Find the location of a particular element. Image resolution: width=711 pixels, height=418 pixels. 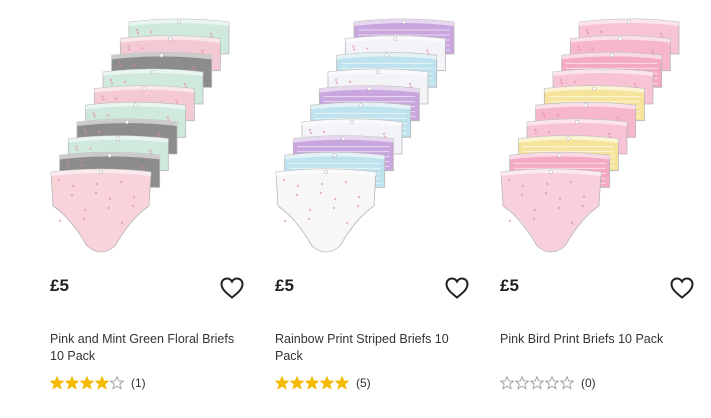

rating-count: (5) is located at coordinates (363, 383).